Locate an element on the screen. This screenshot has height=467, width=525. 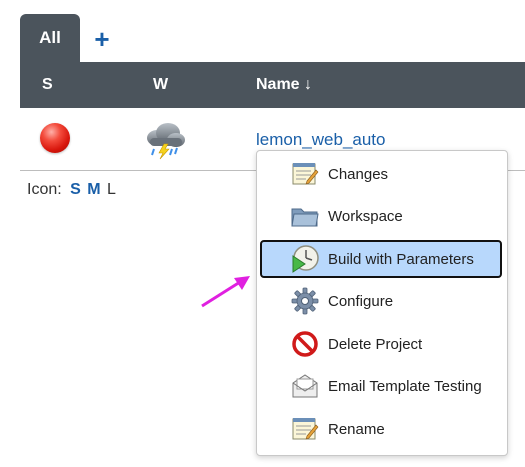
add-view-button: + is located at coordinates (102, 39).